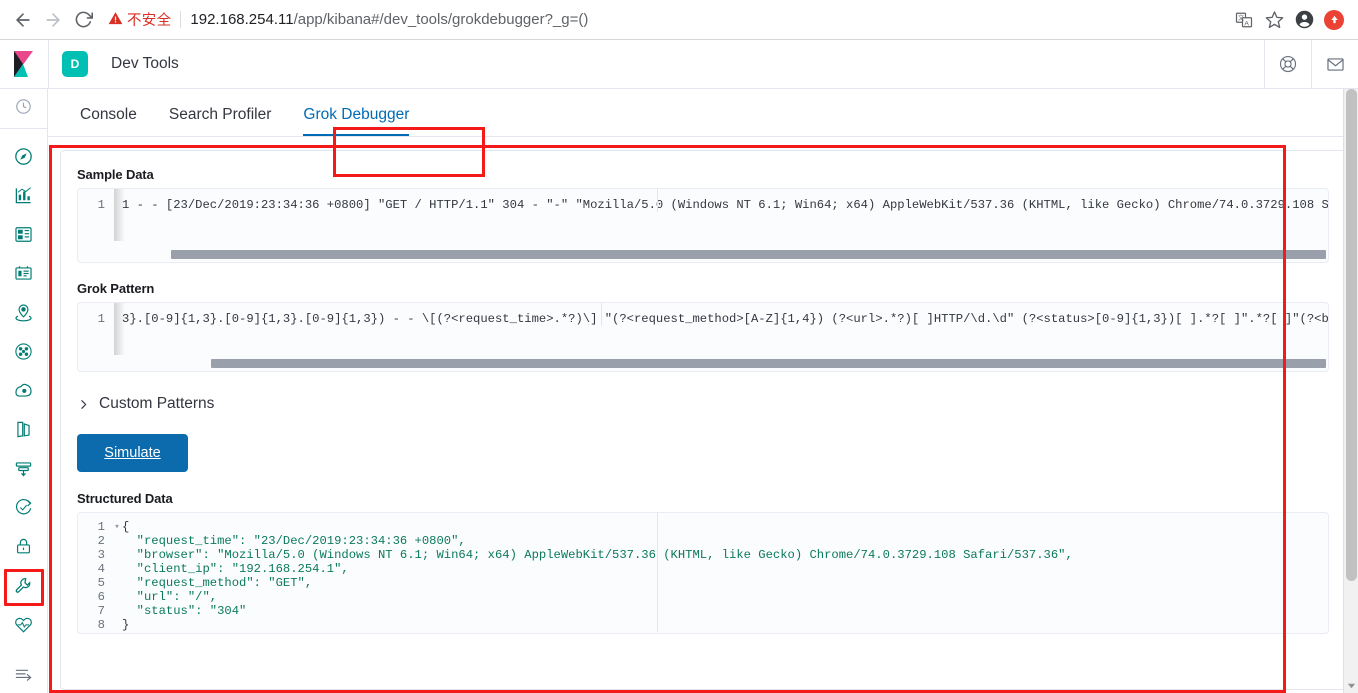 The image size is (1358, 693). I want to click on sidebar, so click(24, 391).